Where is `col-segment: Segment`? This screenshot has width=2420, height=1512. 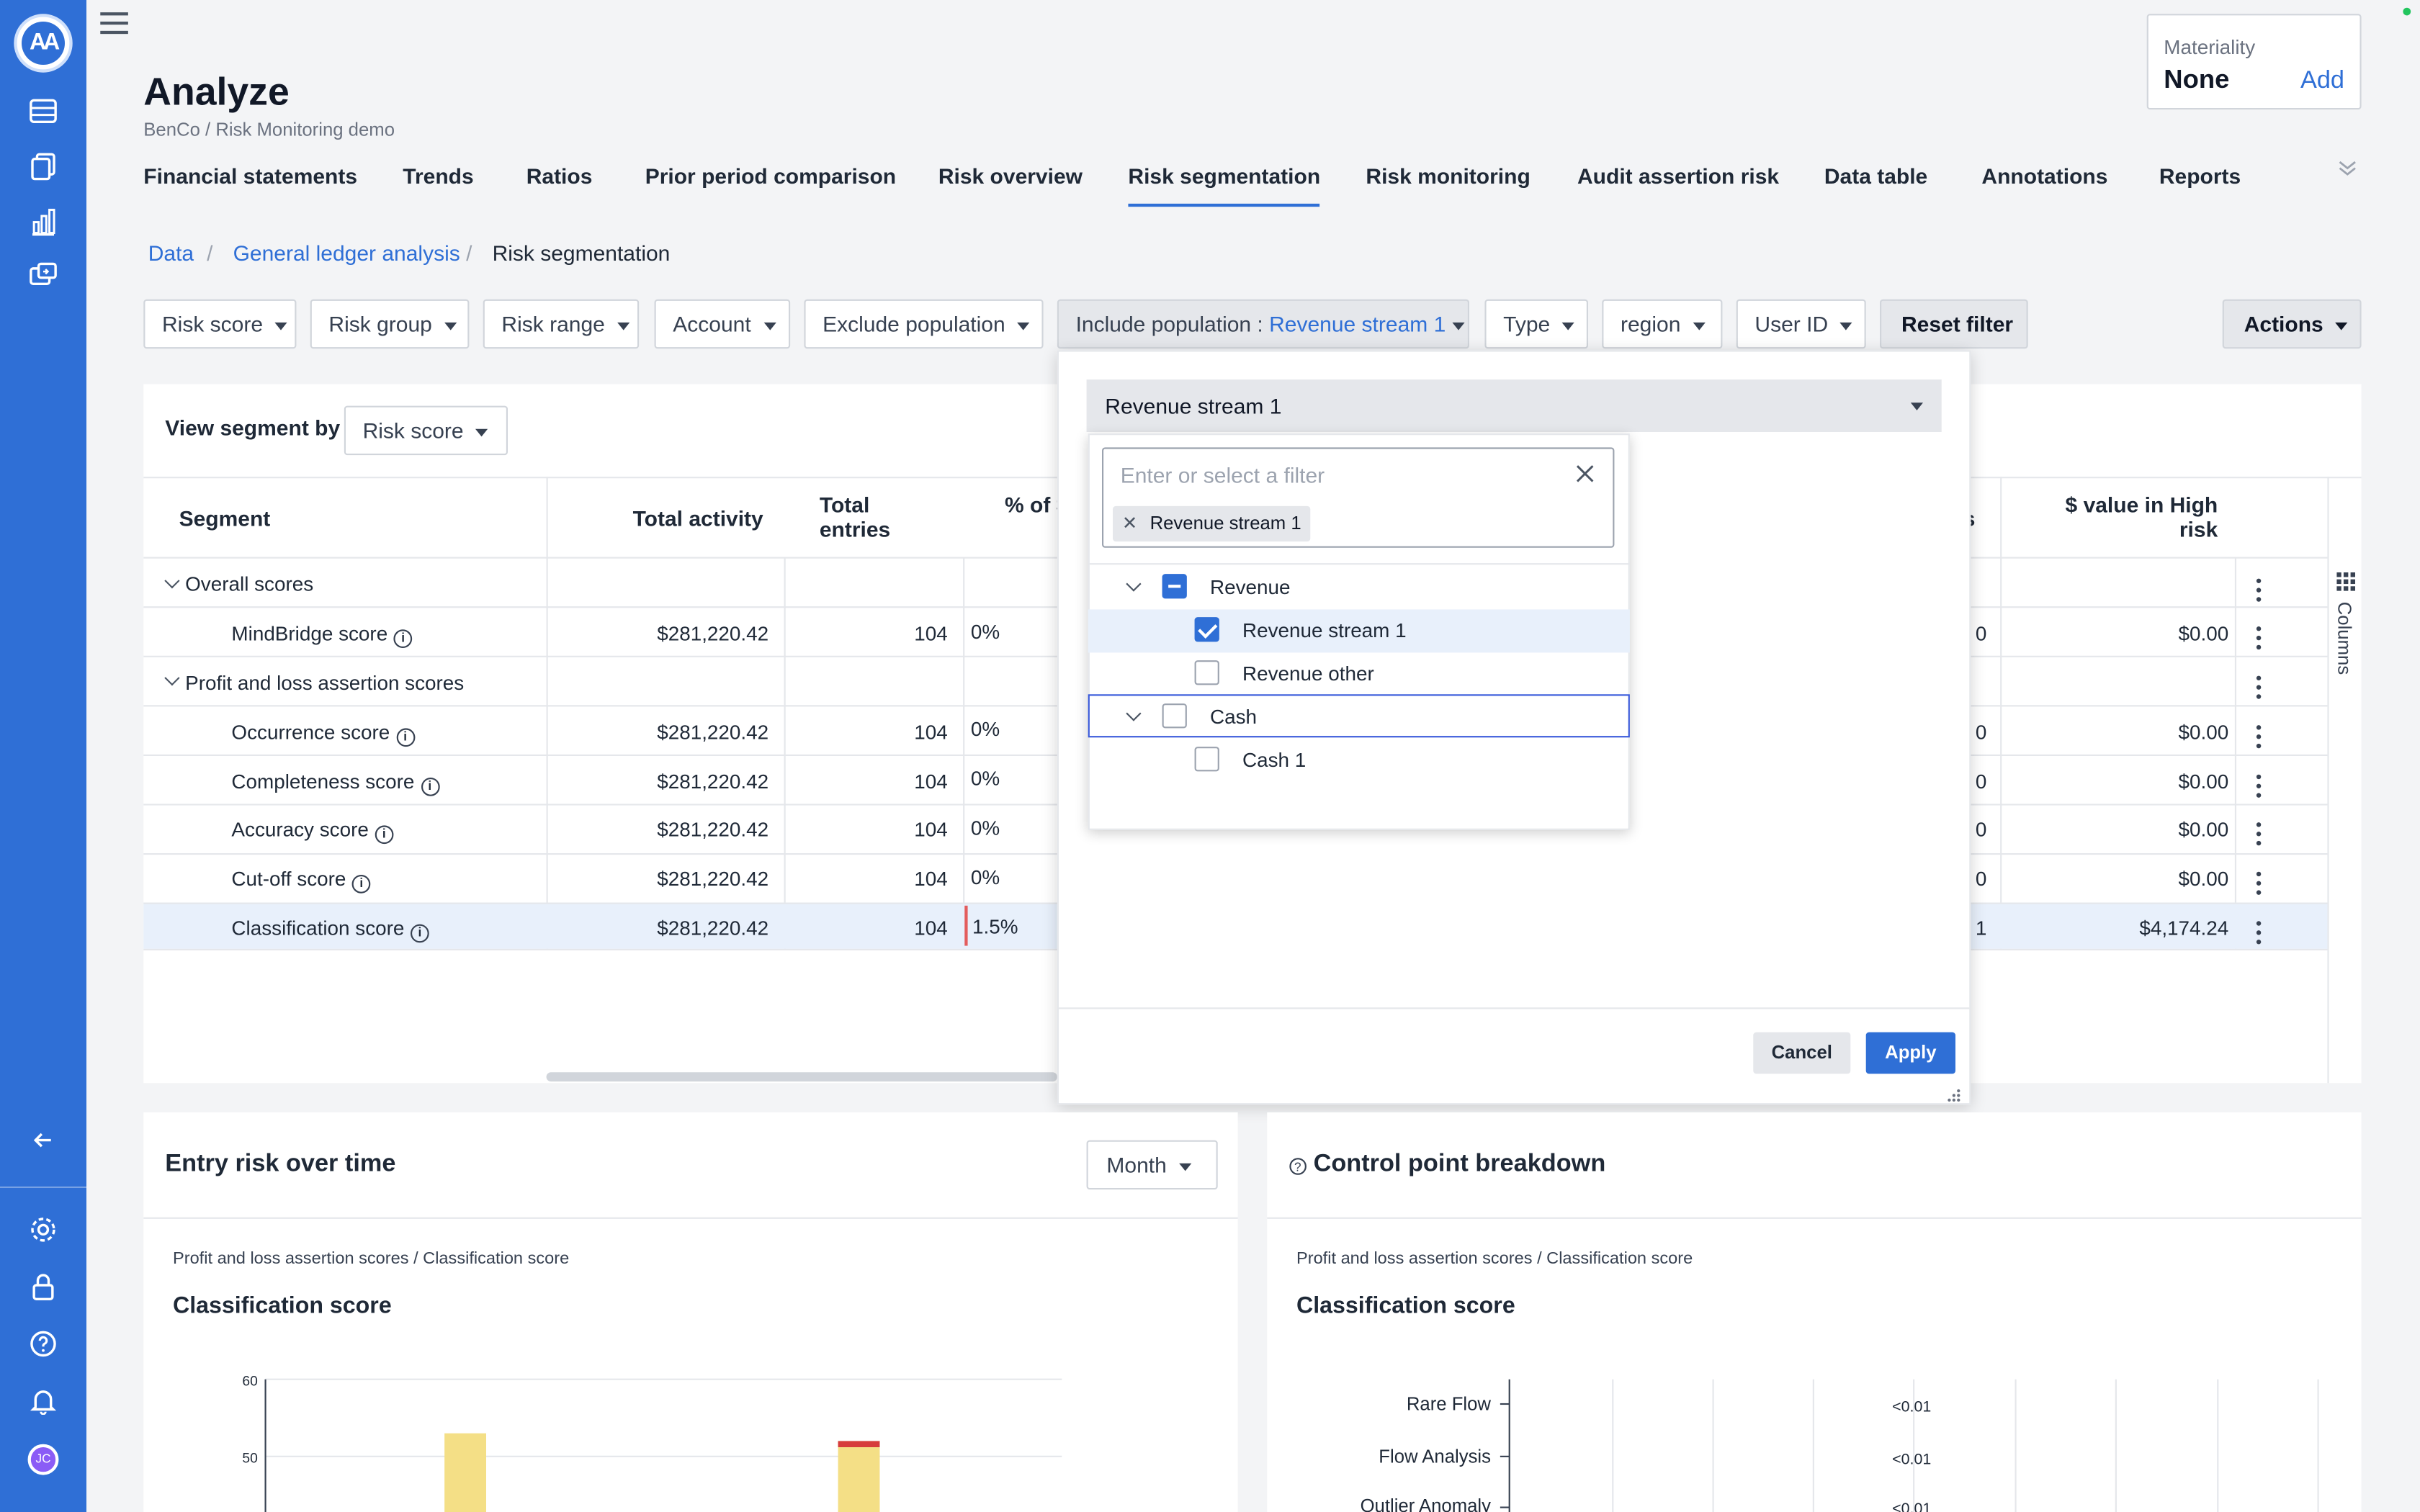 col-segment: Segment is located at coordinates (225, 518).